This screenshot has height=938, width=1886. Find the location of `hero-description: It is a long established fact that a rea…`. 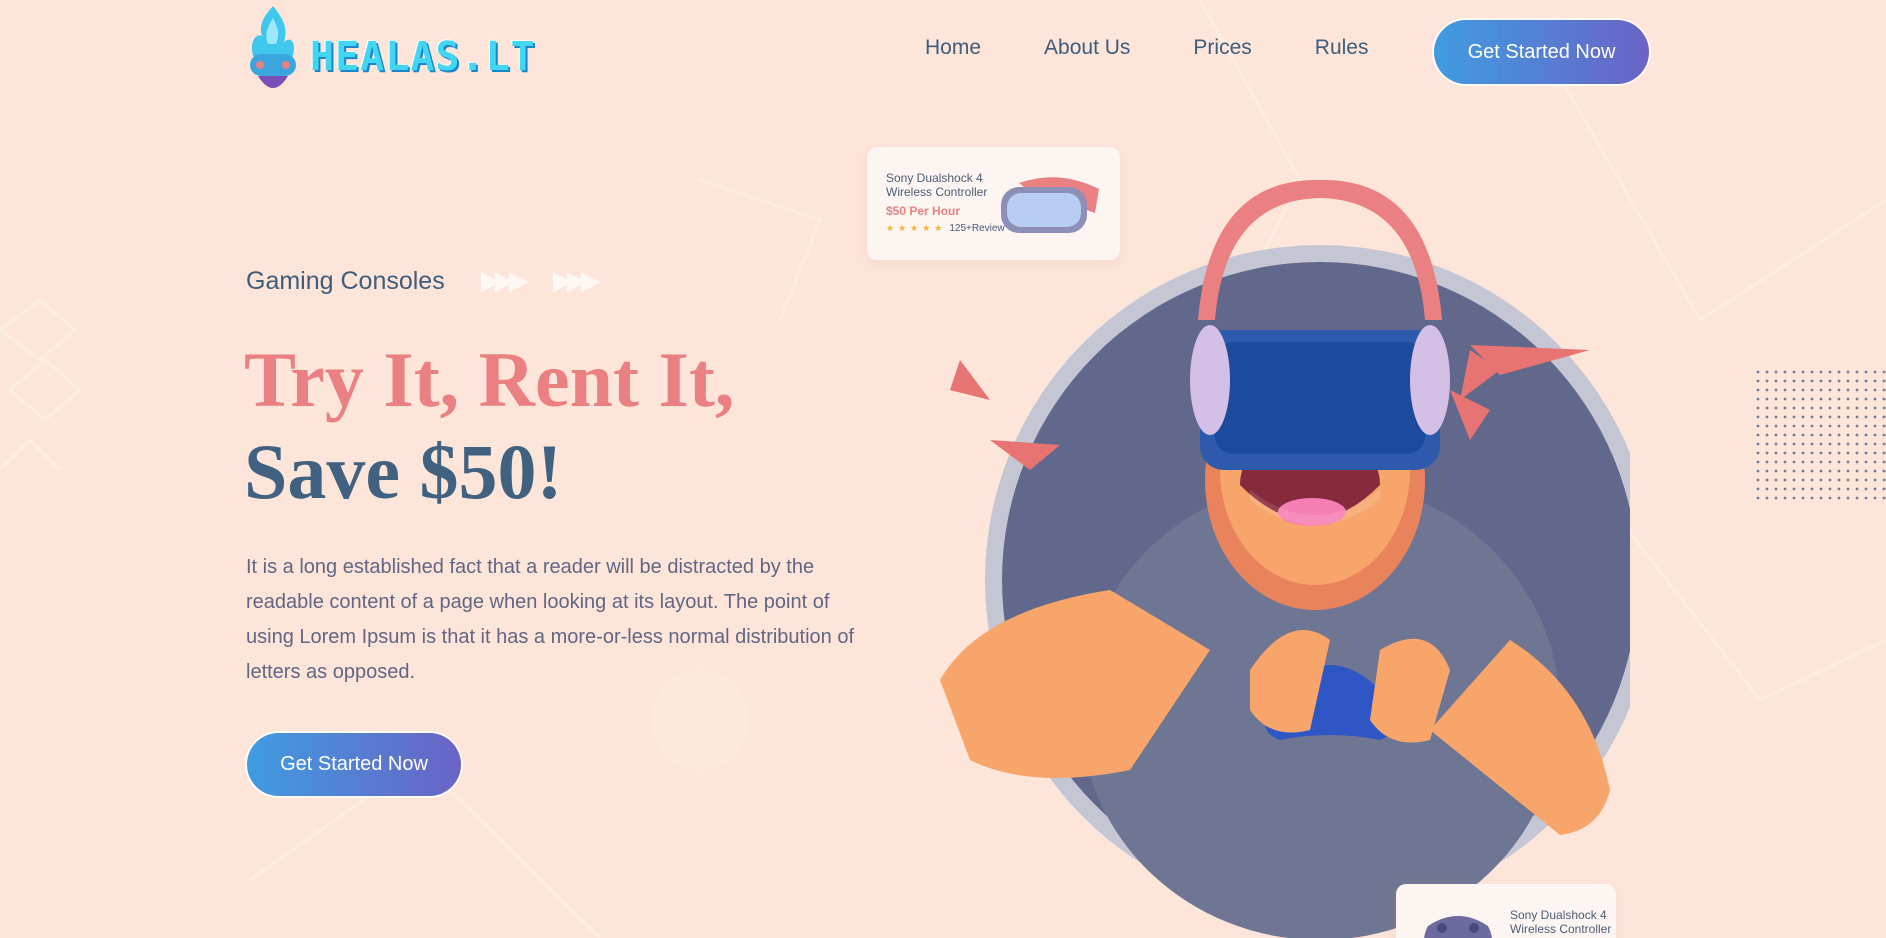

hero-description: It is a long established fact that a rea… is located at coordinates (550, 619).